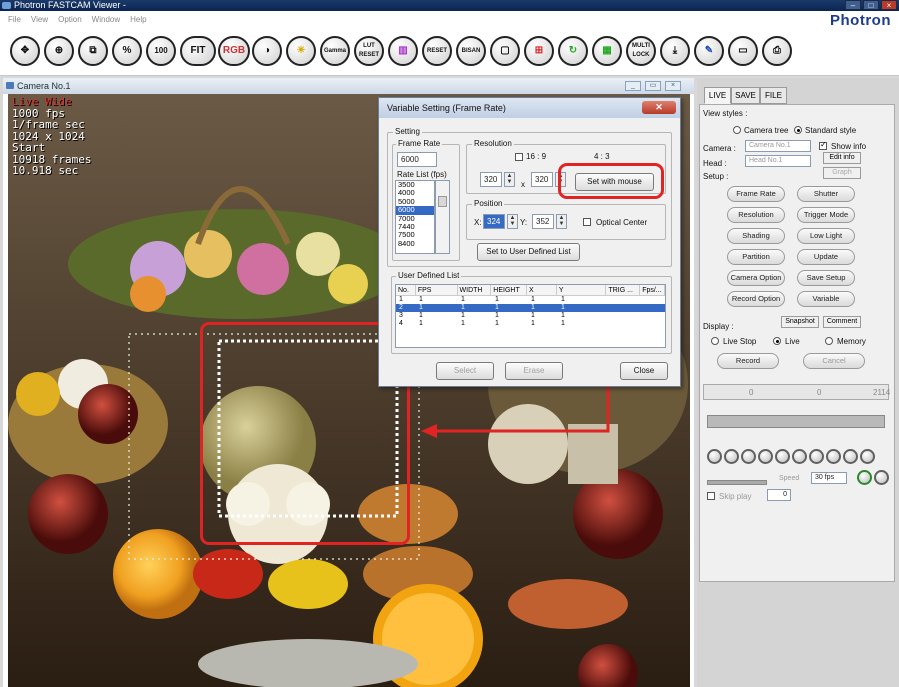 The height and width of the screenshot is (687, 899). Describe the element at coordinates (369, 51) in the screenshot. I see `lut-reset-button: LUT RESET` at that location.